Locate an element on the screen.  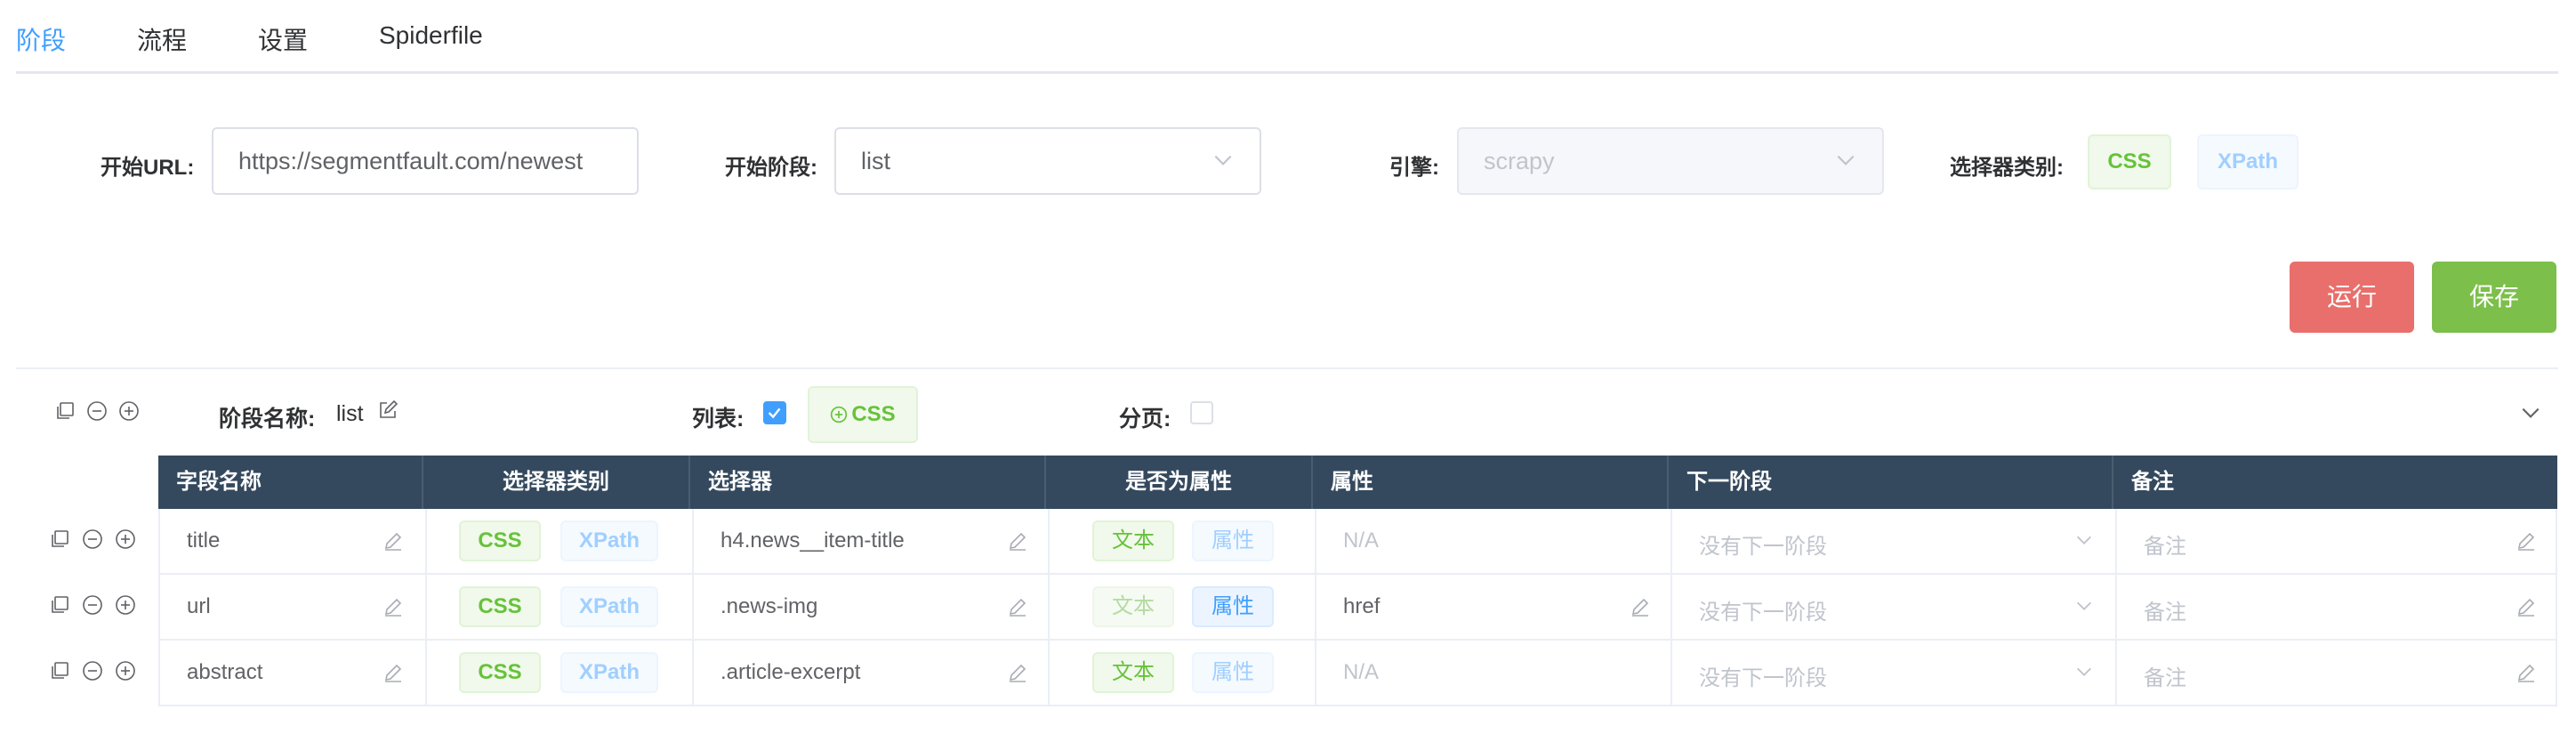
tab-settings: 设置 is located at coordinates (283, 39).